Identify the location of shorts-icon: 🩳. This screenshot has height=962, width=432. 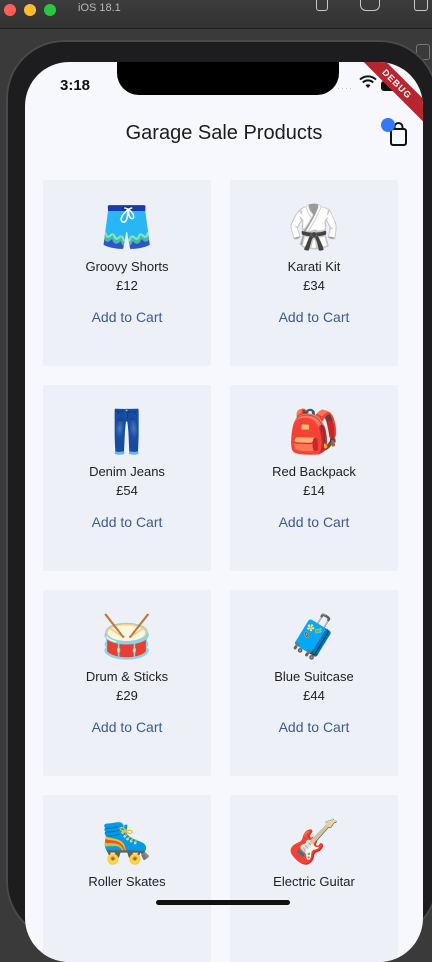
(127, 226).